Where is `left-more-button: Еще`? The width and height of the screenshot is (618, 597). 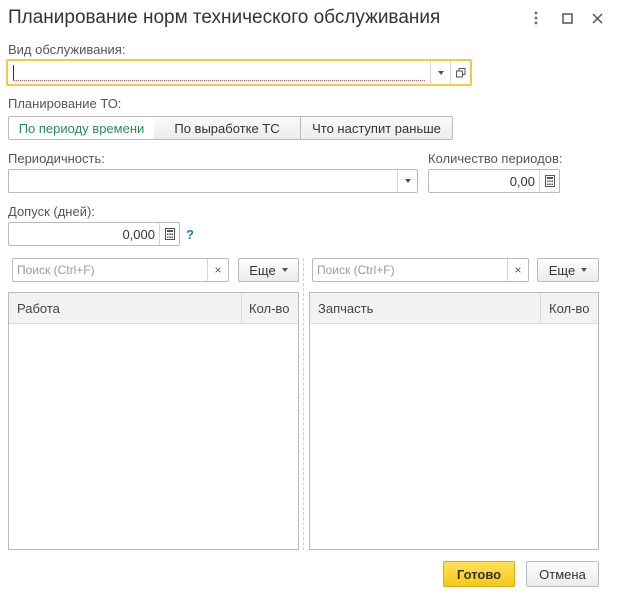
left-more-button: Еще is located at coordinates (268, 270).